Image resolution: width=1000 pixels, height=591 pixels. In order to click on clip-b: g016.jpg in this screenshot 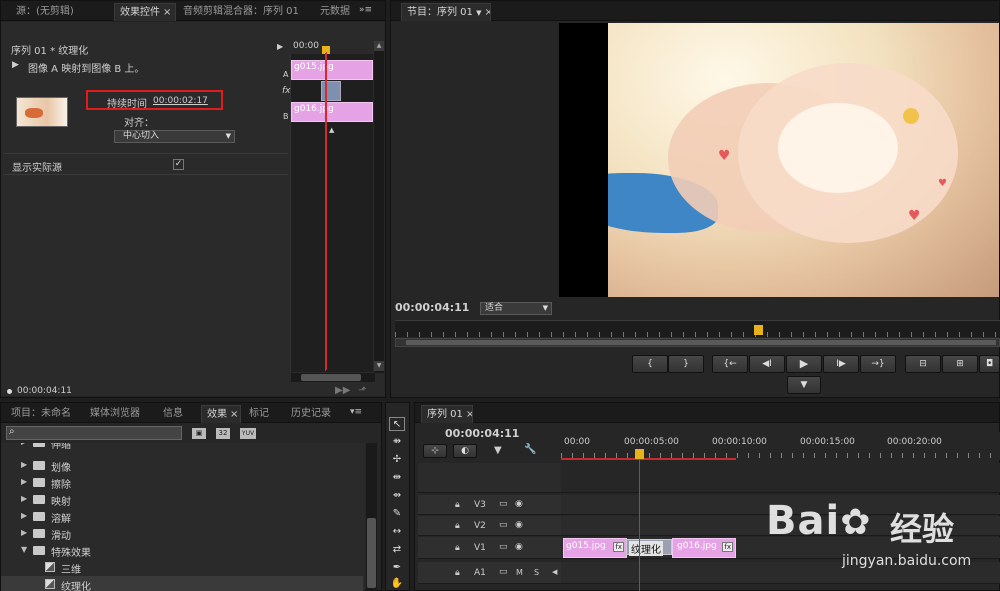, I will do `click(332, 112)`.